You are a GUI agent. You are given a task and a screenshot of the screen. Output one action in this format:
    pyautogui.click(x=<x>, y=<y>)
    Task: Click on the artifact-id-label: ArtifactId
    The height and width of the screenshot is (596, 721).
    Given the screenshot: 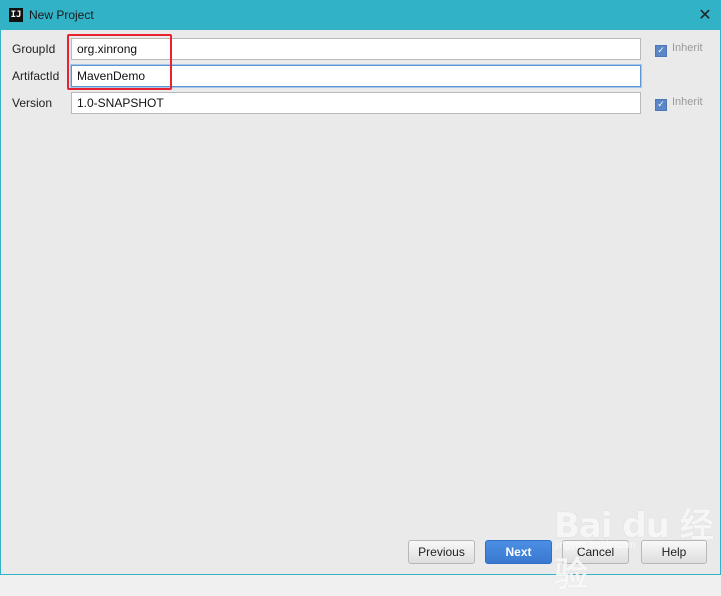 What is the action you would take?
    pyautogui.click(x=36, y=76)
    